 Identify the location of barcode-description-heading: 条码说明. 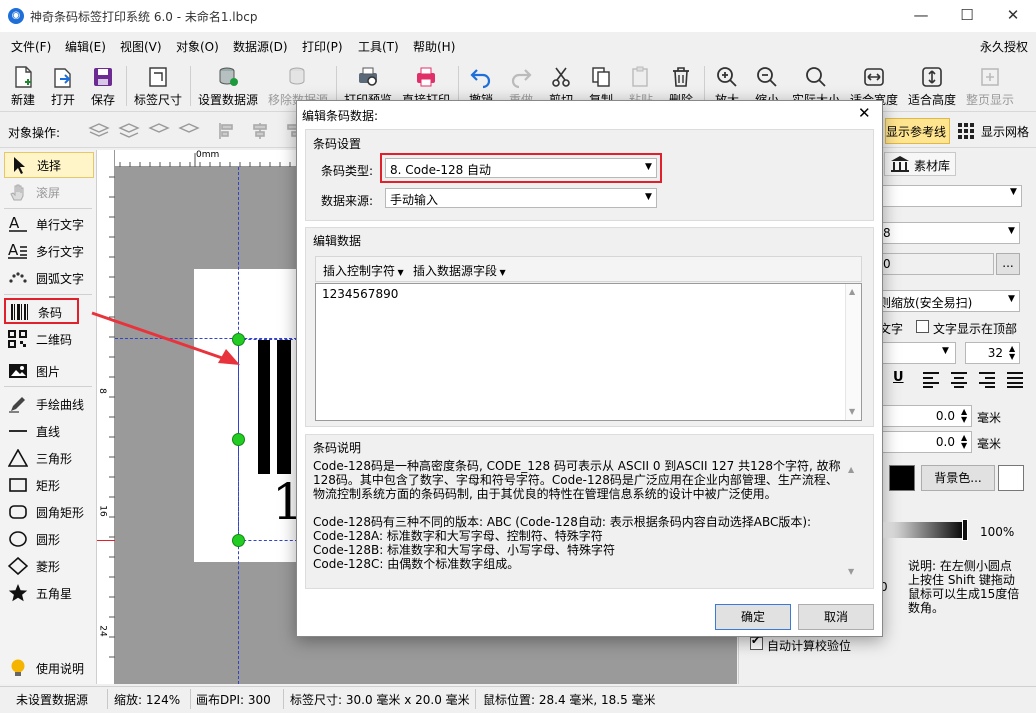
(337, 448).